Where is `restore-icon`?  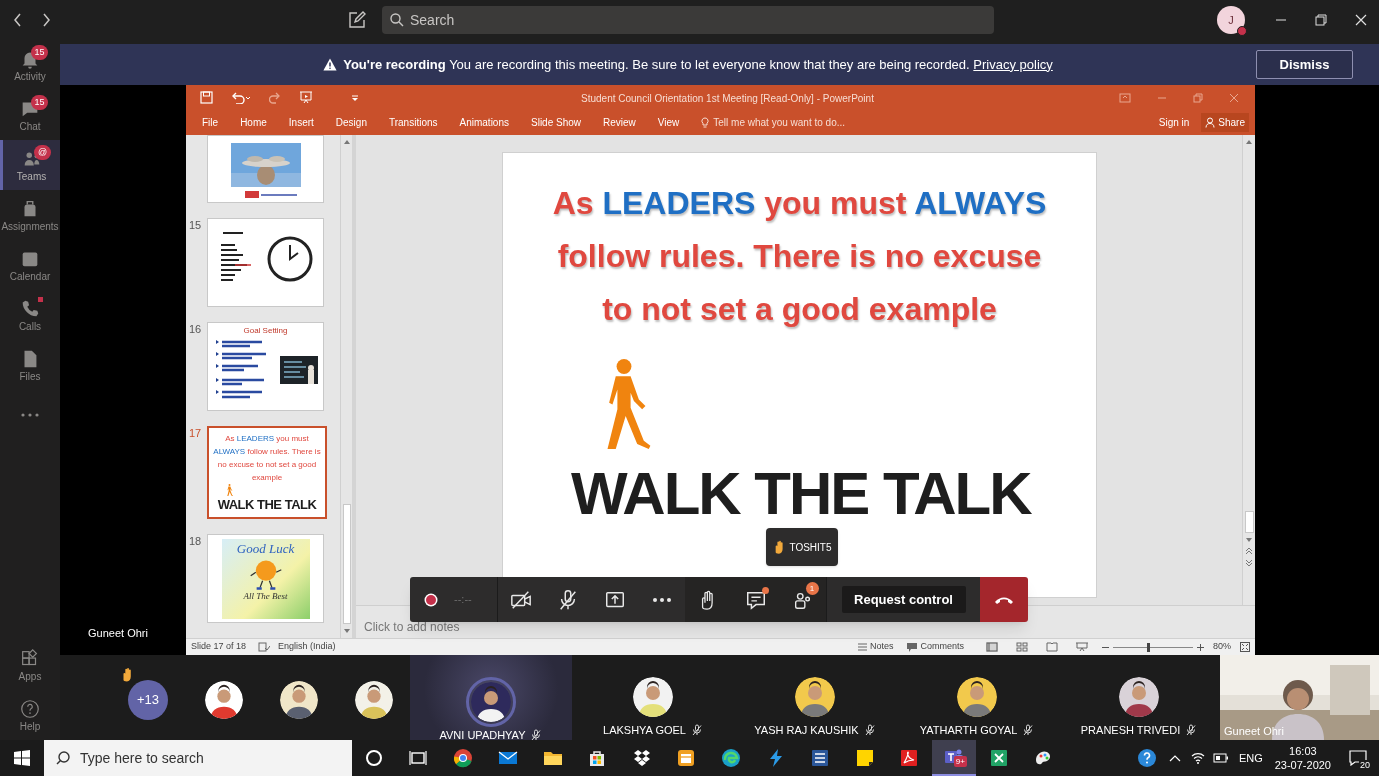
restore-icon is located at coordinates (1321, 20).